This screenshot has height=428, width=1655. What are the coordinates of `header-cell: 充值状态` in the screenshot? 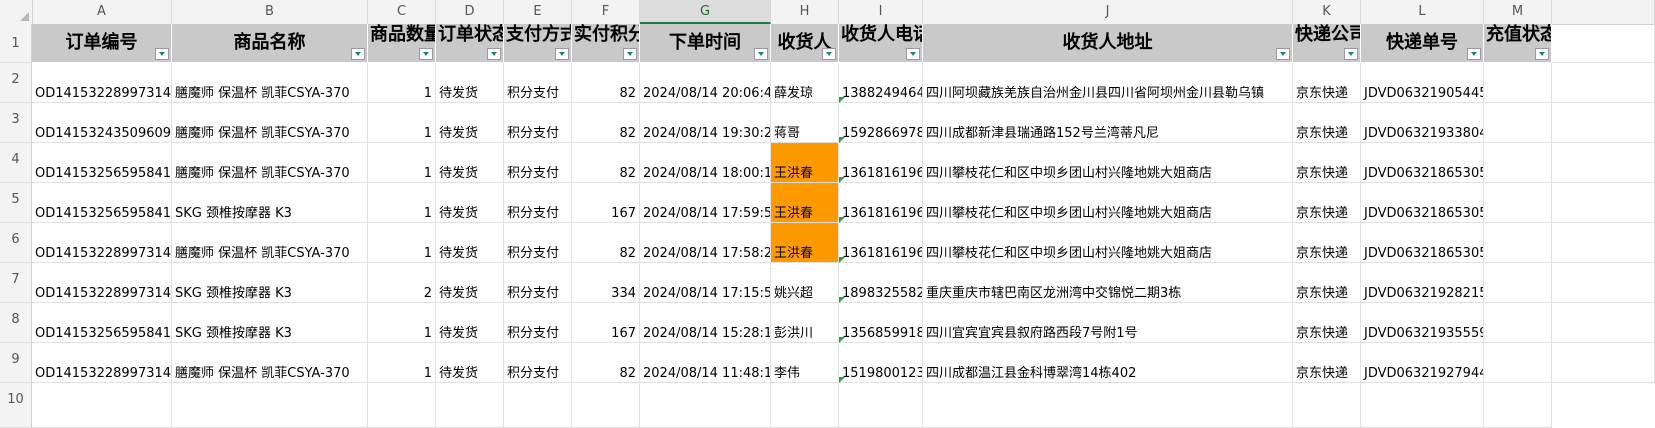 It's located at (1518, 43).